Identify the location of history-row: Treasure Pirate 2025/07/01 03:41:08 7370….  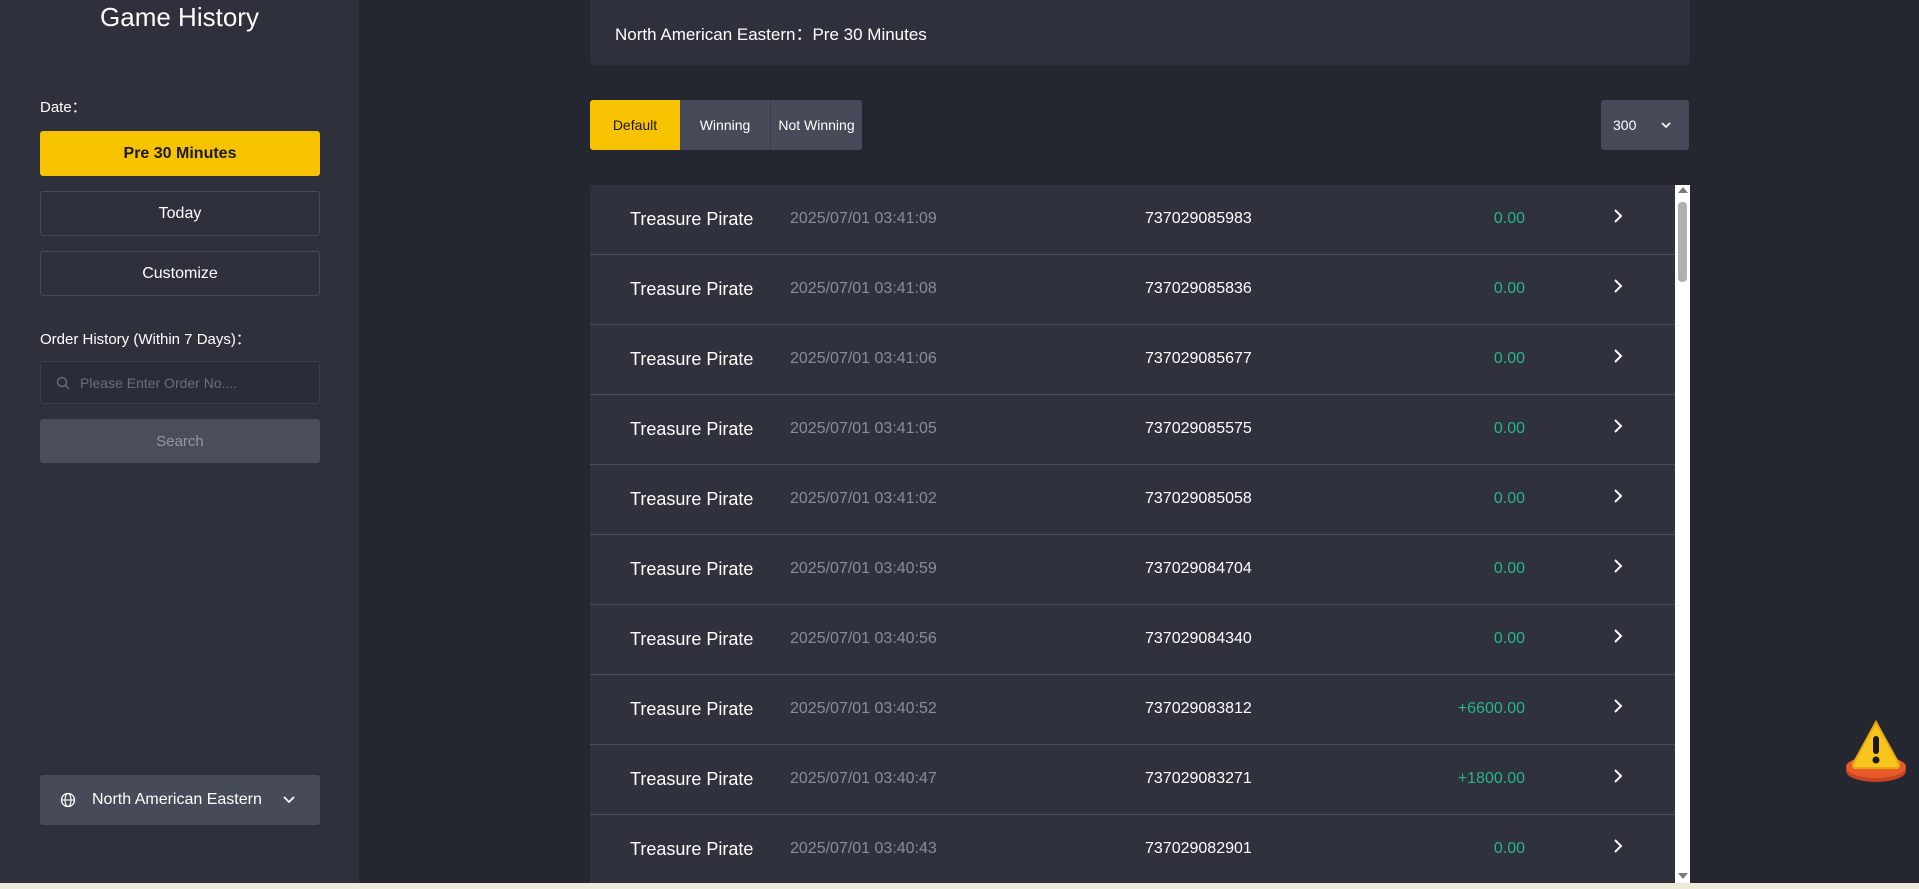
(1132, 290).